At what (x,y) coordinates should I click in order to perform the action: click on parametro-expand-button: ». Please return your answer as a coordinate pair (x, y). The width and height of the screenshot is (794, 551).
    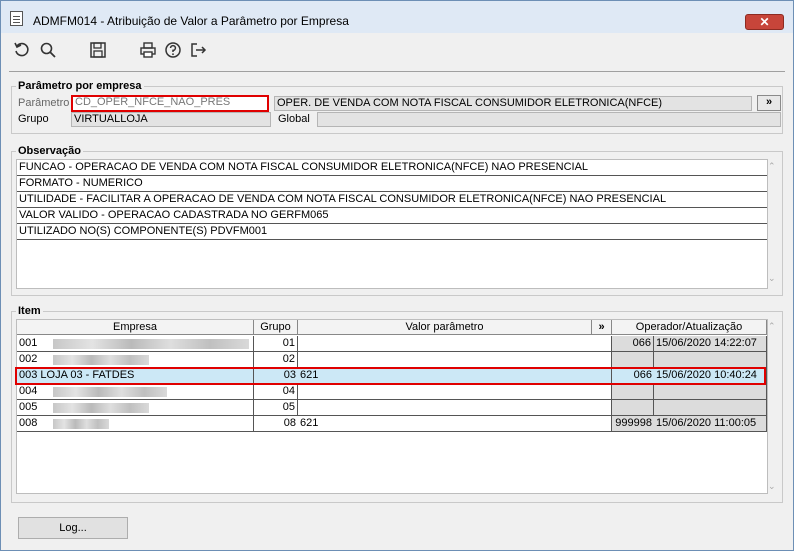
    Looking at the image, I should click on (769, 103).